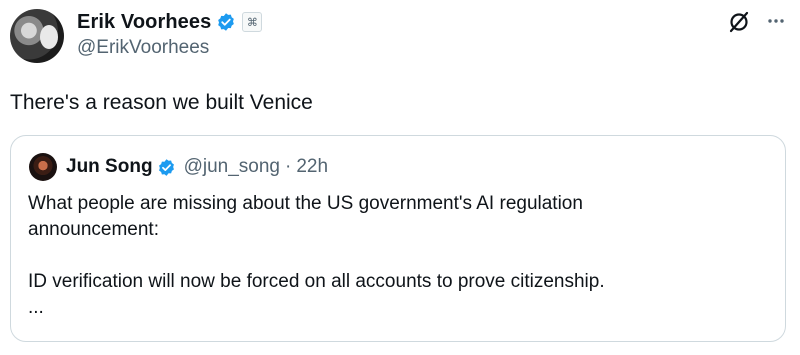  Describe the element at coordinates (161, 102) in the screenshot. I see `post-text: There's a reason we built Venice` at that location.